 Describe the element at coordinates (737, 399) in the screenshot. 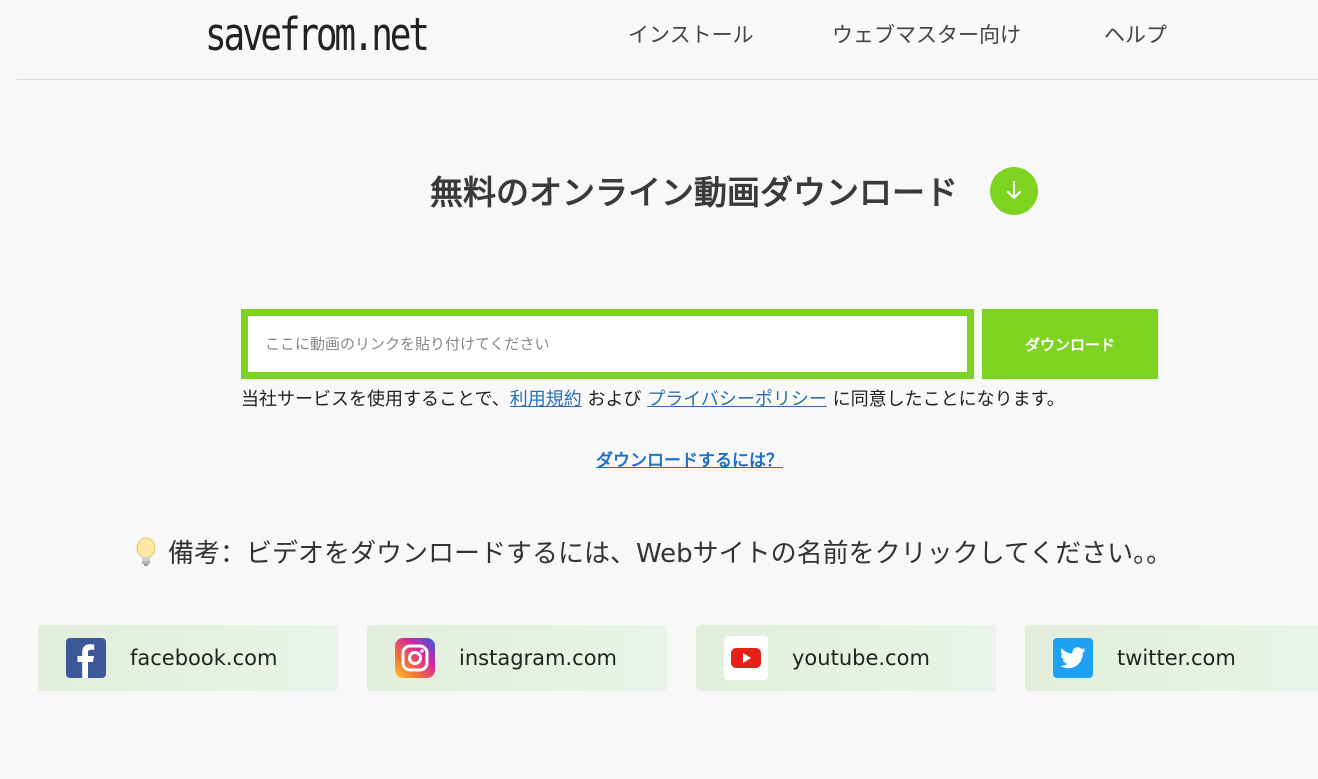

I see `privacy-policy-link: プライバシーポリシー` at that location.